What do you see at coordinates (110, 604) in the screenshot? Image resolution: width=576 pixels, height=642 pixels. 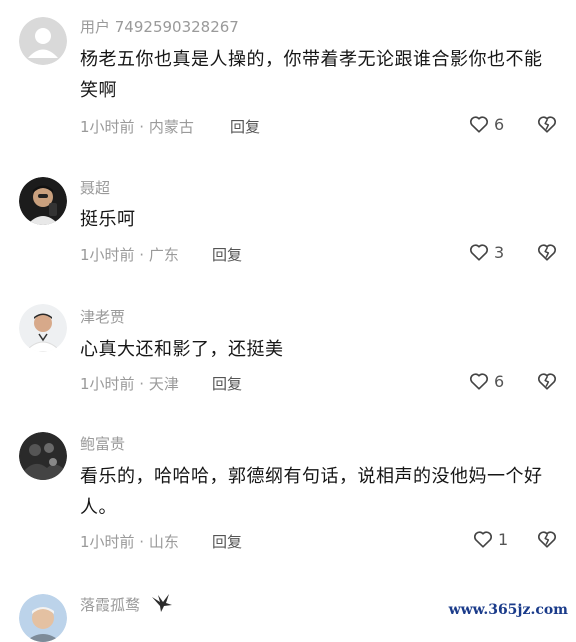 I see `username: 落霞孤鹜` at bounding box center [110, 604].